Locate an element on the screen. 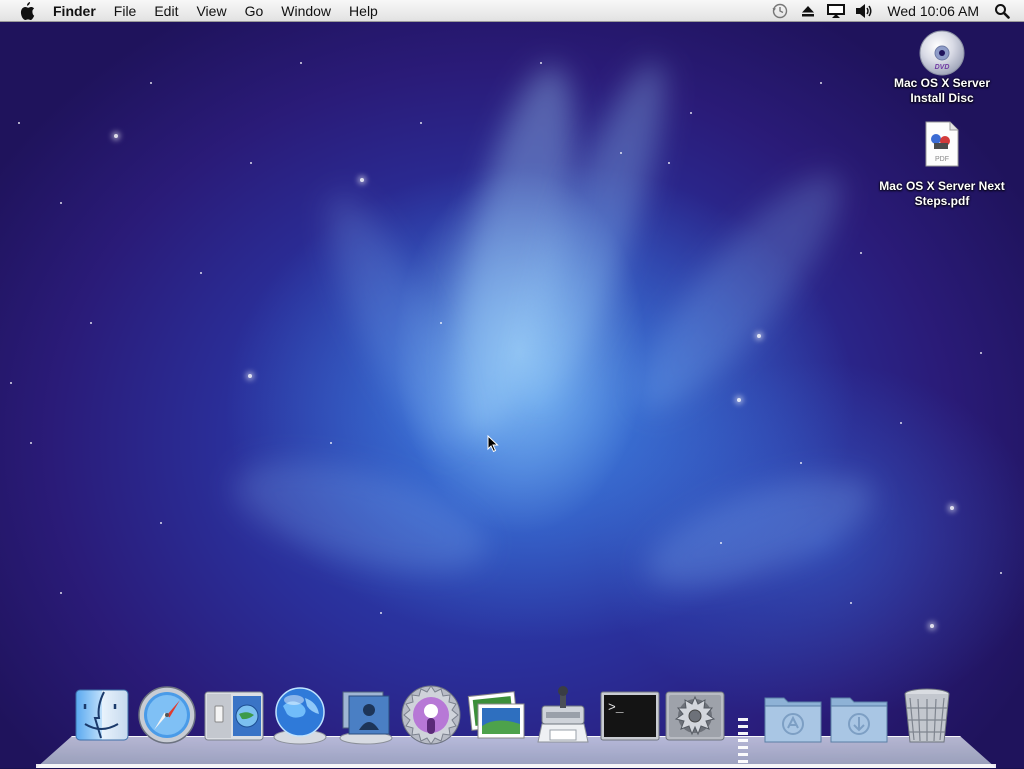 The height and width of the screenshot is (769, 1024). menu-view: View is located at coordinates (211, 11).